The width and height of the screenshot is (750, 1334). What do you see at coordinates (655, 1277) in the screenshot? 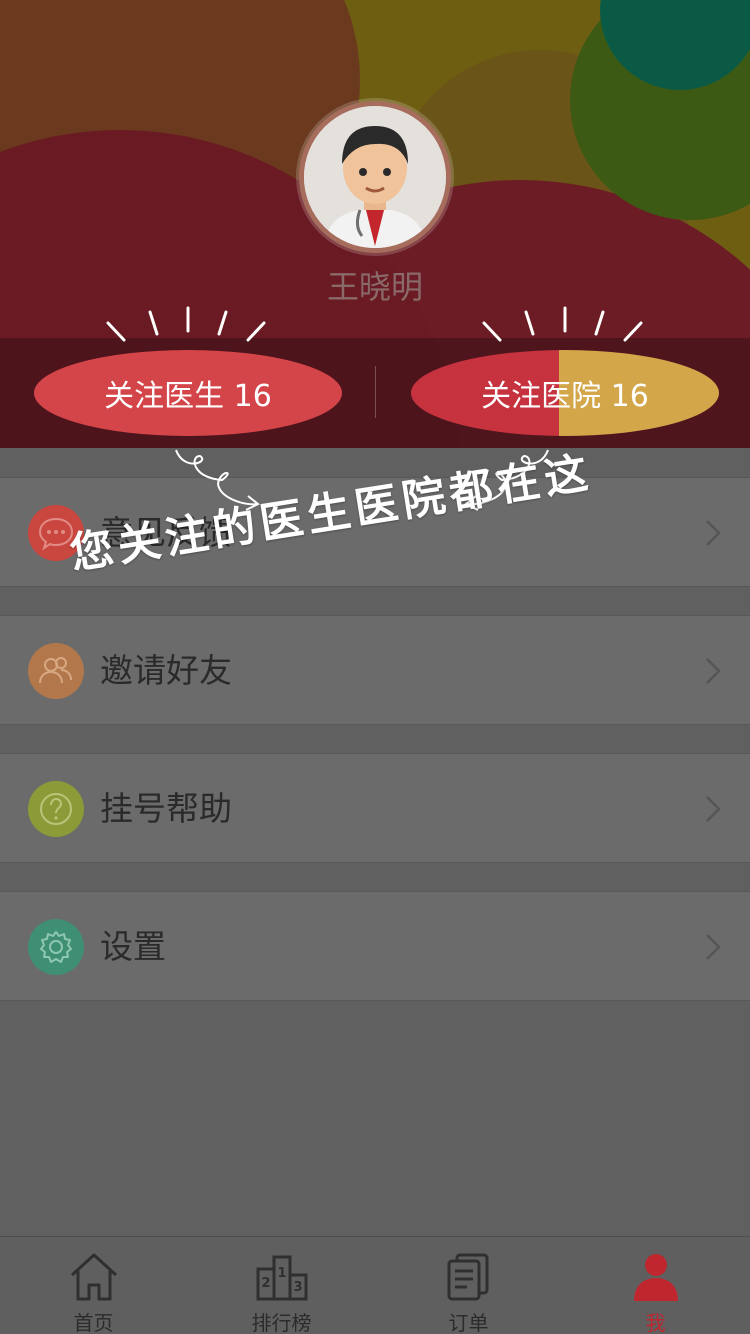
I see `user-icon` at bounding box center [655, 1277].